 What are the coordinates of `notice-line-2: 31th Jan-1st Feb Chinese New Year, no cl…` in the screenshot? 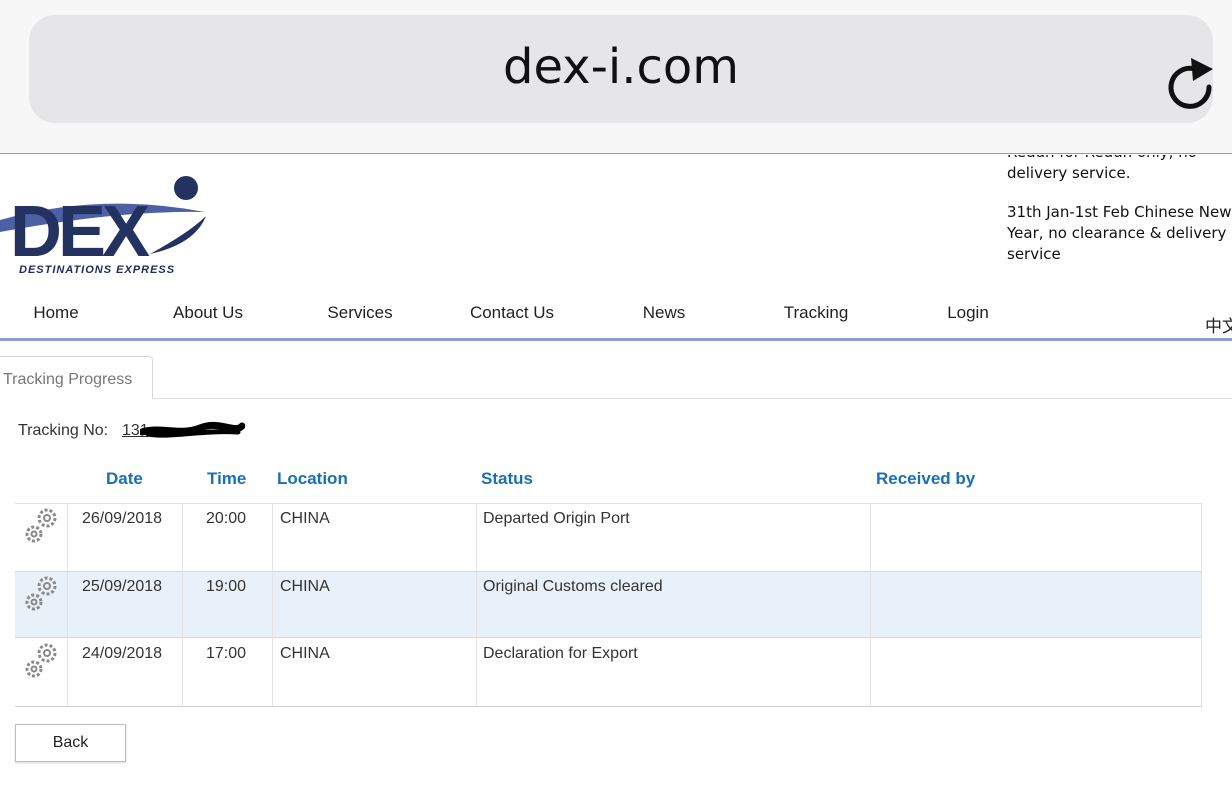 It's located at (1119, 233).